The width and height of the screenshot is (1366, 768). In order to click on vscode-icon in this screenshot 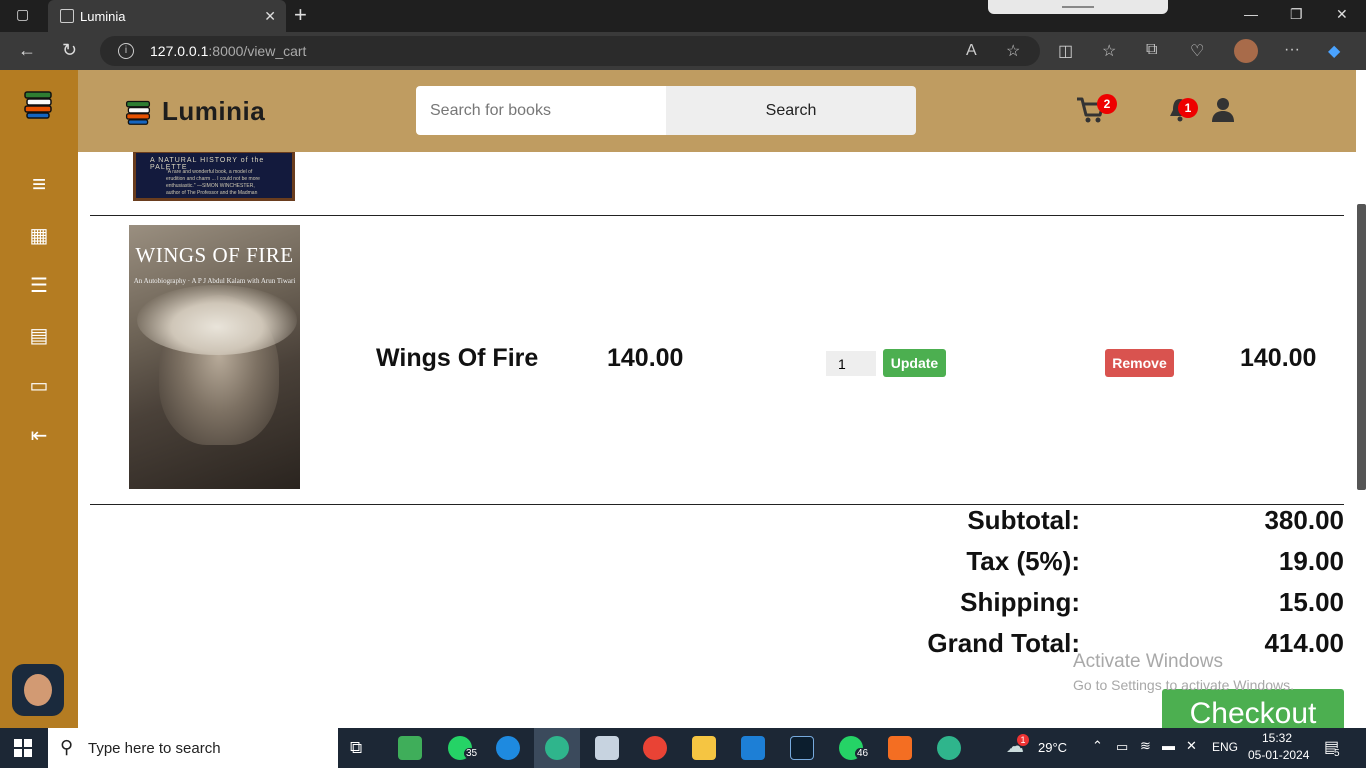, I will do `click(753, 748)`.